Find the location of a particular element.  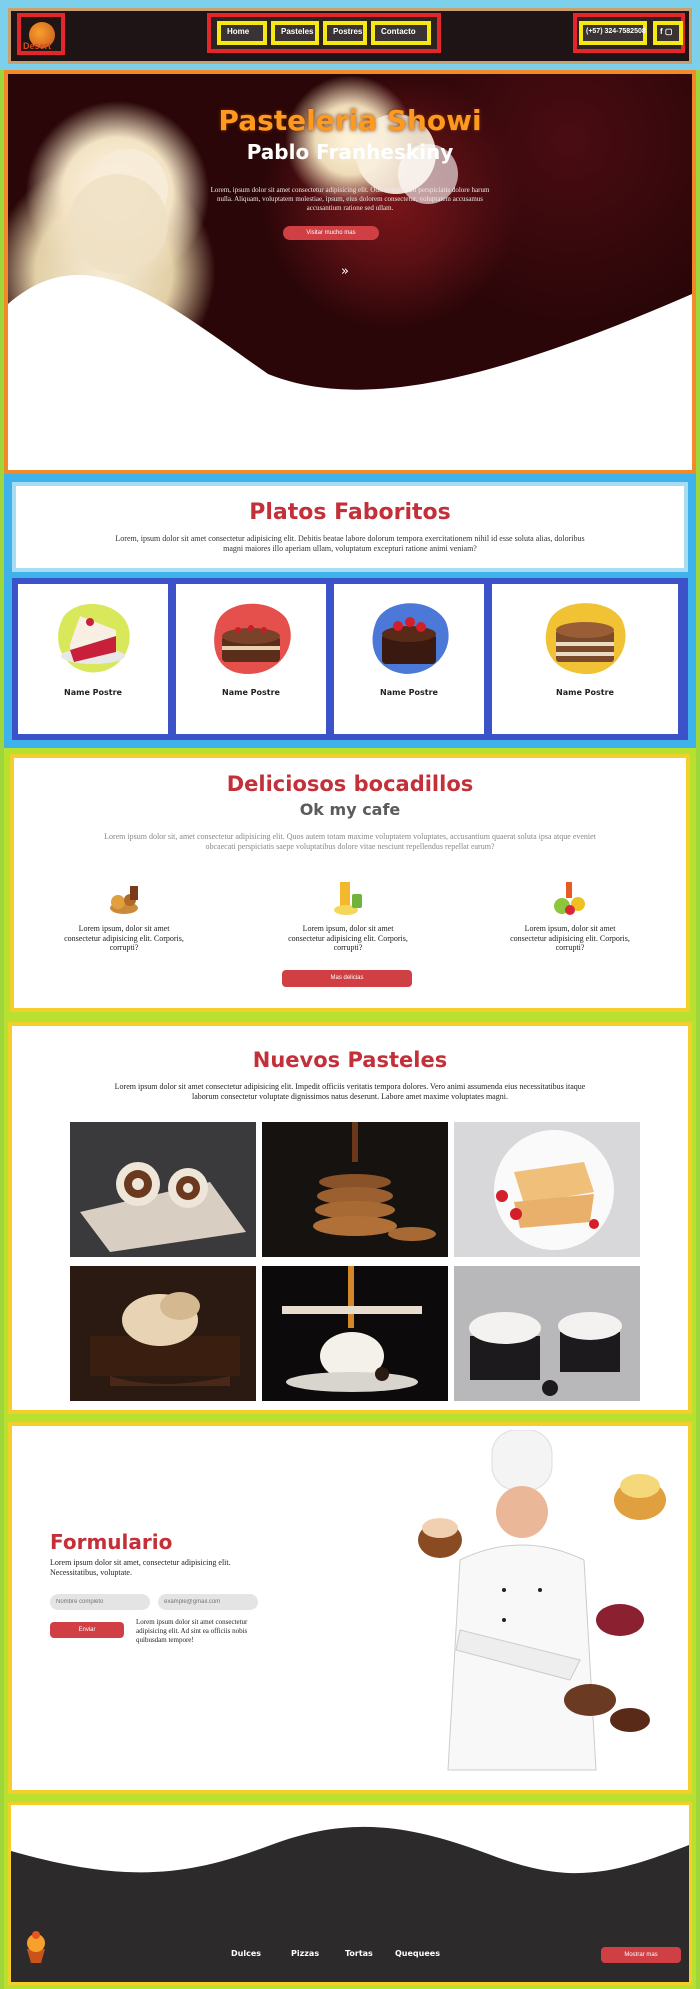

swiss-roll-photo is located at coordinates (163, 1189).